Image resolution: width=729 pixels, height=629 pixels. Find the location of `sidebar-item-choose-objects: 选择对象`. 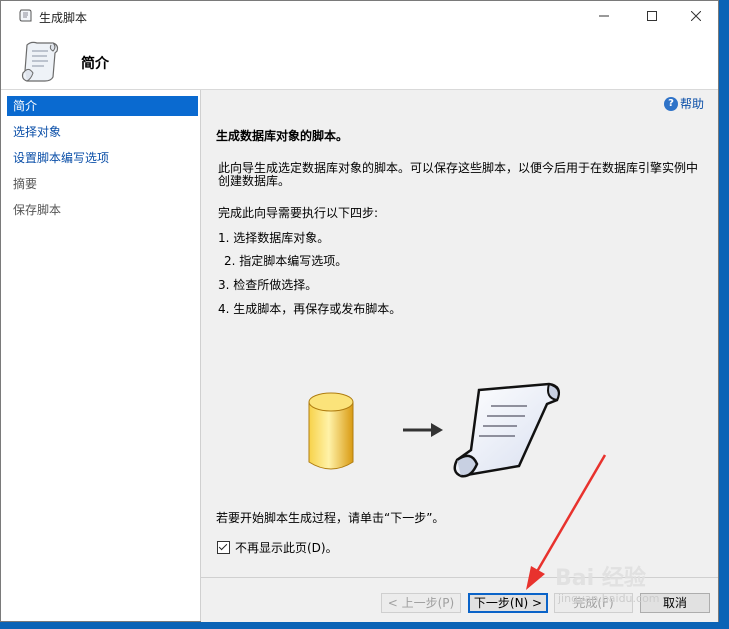

sidebar-item-choose-objects: 选择对象 is located at coordinates (102, 132).